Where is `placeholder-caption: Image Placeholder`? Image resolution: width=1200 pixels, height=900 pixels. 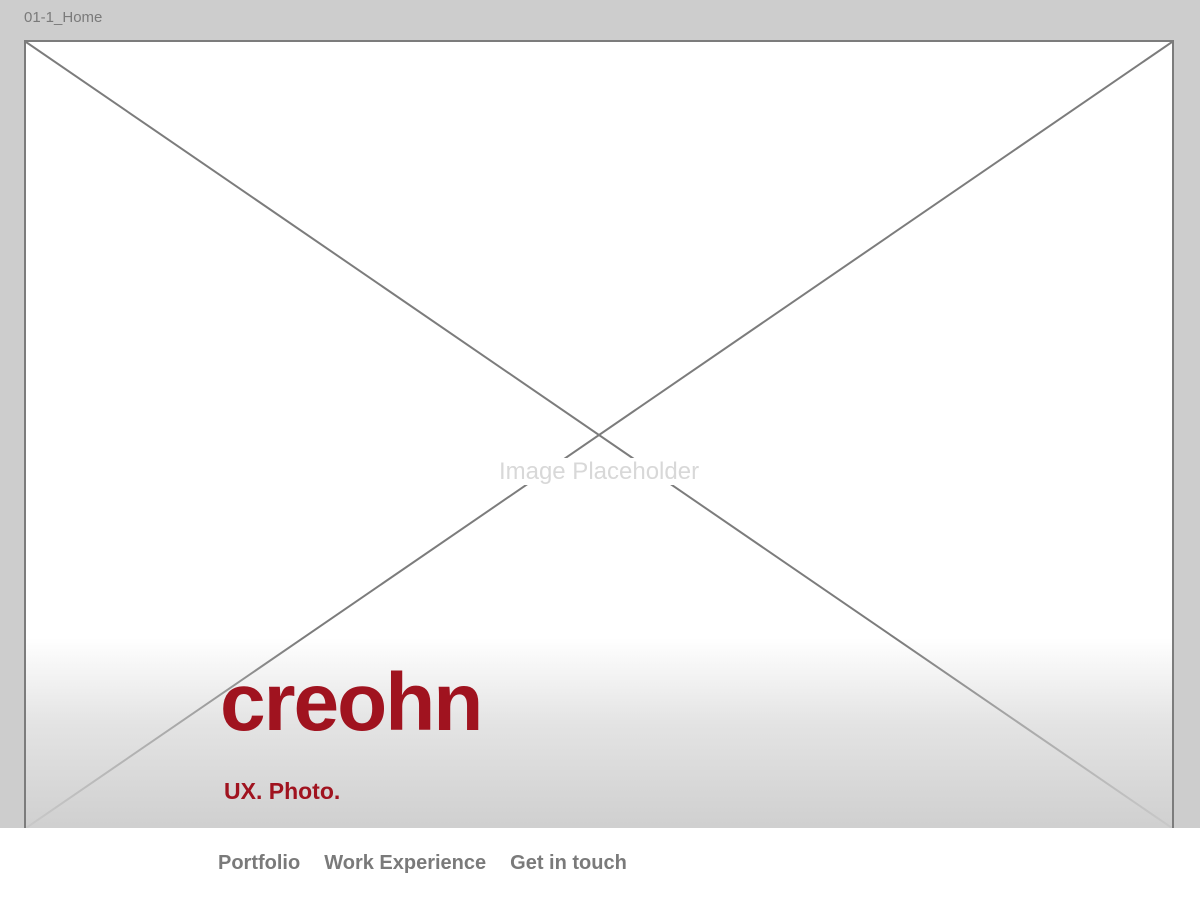 placeholder-caption: Image Placeholder is located at coordinates (599, 472).